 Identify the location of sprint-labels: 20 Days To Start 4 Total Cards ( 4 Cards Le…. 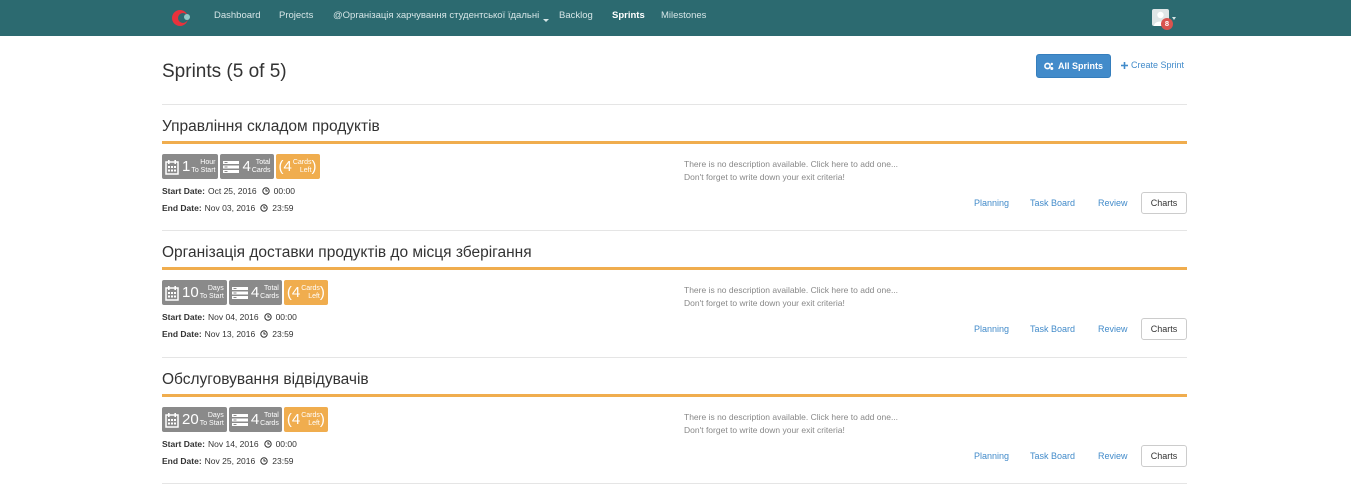
(245, 419).